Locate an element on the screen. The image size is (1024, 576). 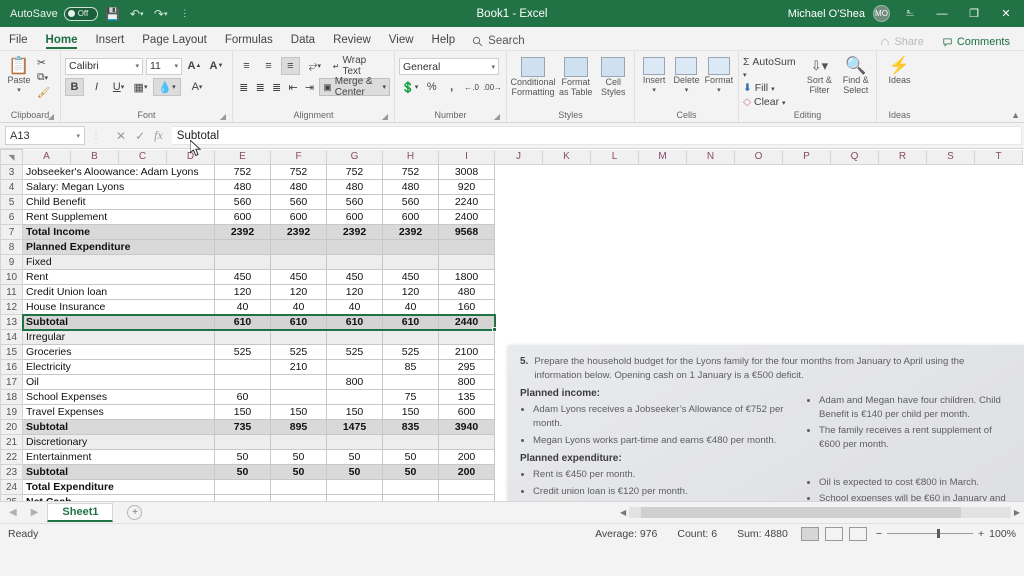
row-header: 23 is located at coordinates (11, 472).